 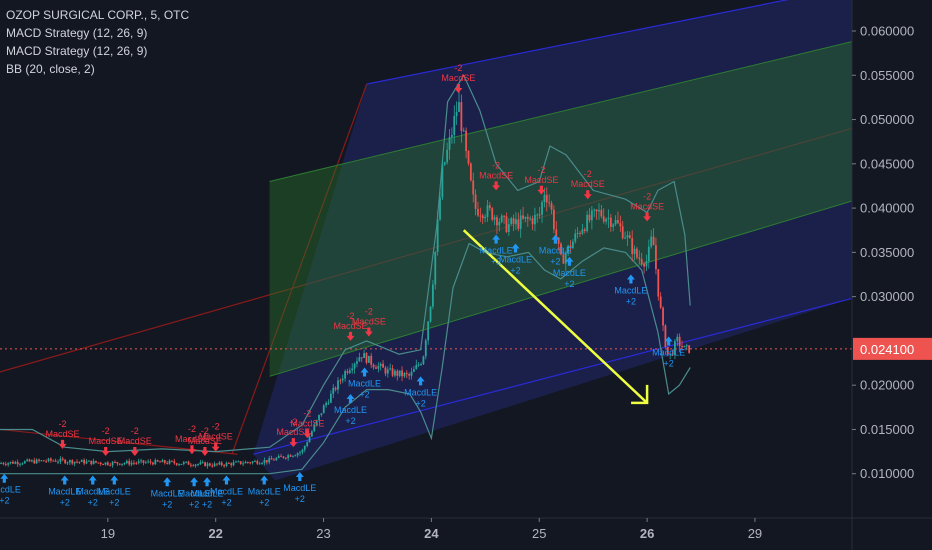 I want to click on sell-signal: MacdSE-2, so click(x=63, y=434).